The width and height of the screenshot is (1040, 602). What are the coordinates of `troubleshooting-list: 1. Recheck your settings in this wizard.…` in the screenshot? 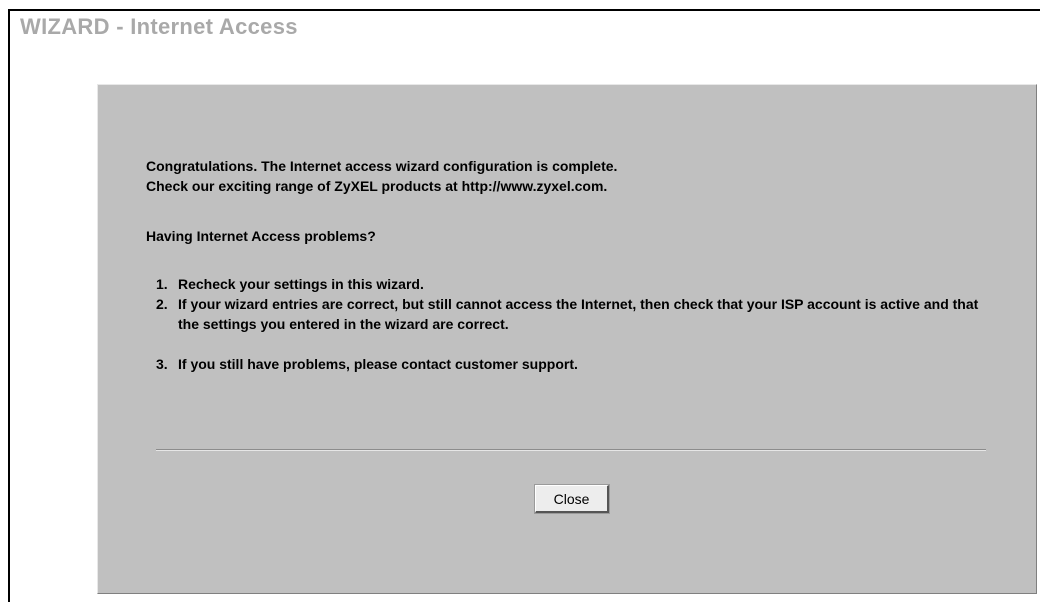 It's located at (571, 324).